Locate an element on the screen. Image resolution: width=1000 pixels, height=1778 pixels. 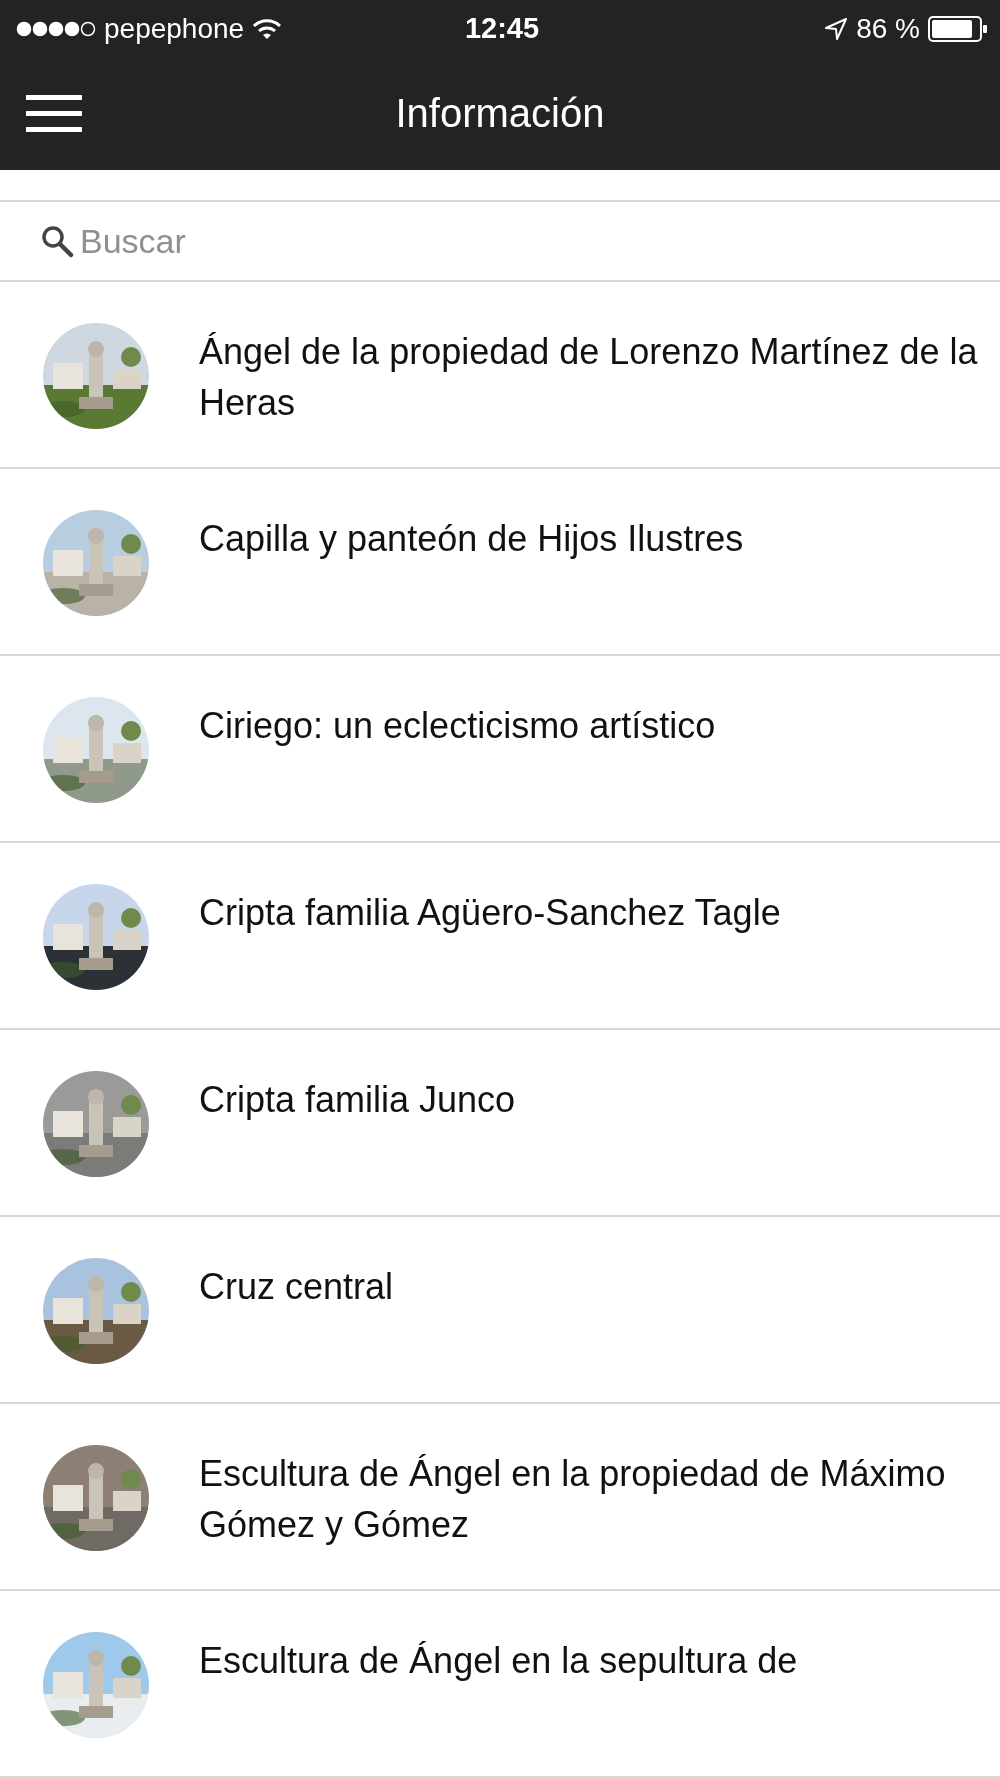
list-item: Cruz central is located at coordinates (500, 1310).